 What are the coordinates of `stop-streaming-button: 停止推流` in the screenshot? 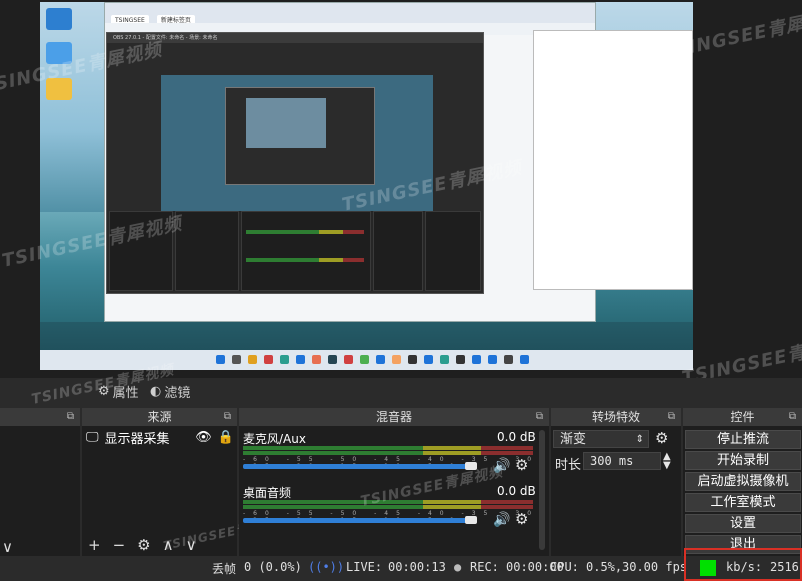 It's located at (743, 439).